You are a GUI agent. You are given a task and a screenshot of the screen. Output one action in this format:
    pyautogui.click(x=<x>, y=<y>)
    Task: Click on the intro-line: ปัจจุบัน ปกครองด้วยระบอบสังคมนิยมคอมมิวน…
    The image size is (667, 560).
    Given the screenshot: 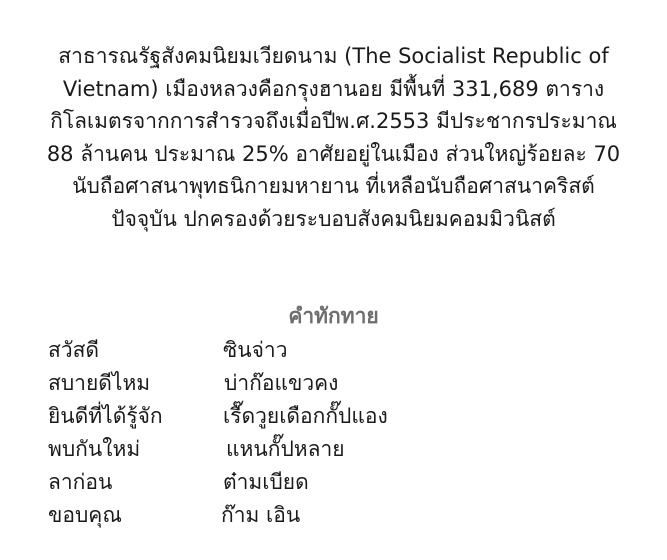 What is the action you would take?
    pyautogui.click(x=333, y=218)
    